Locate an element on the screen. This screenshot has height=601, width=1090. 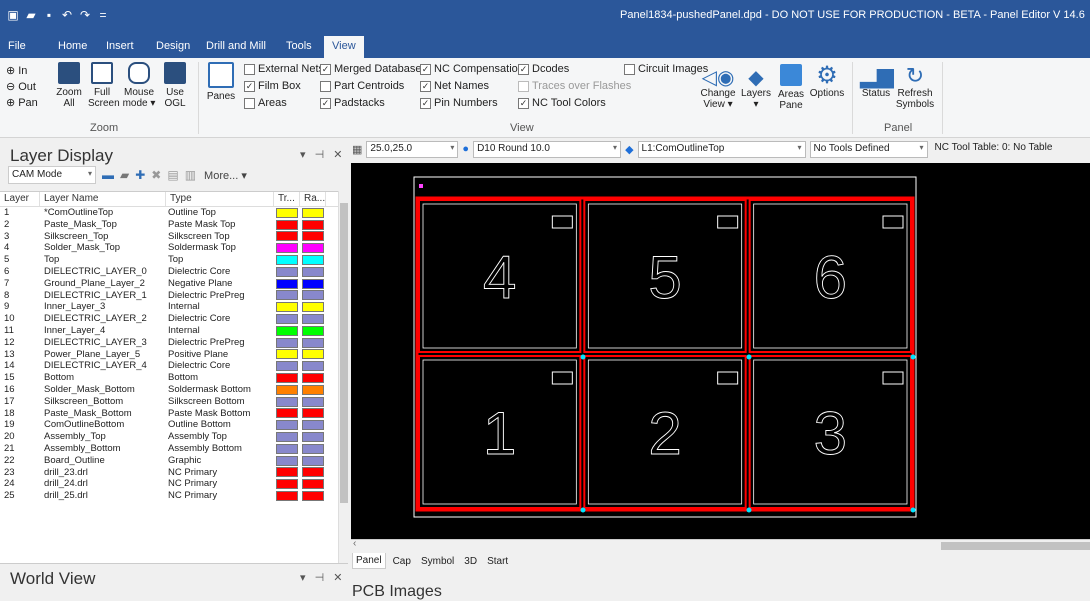
layer-row: 15 Bottom Bottom is located at coordinates (169, 378).